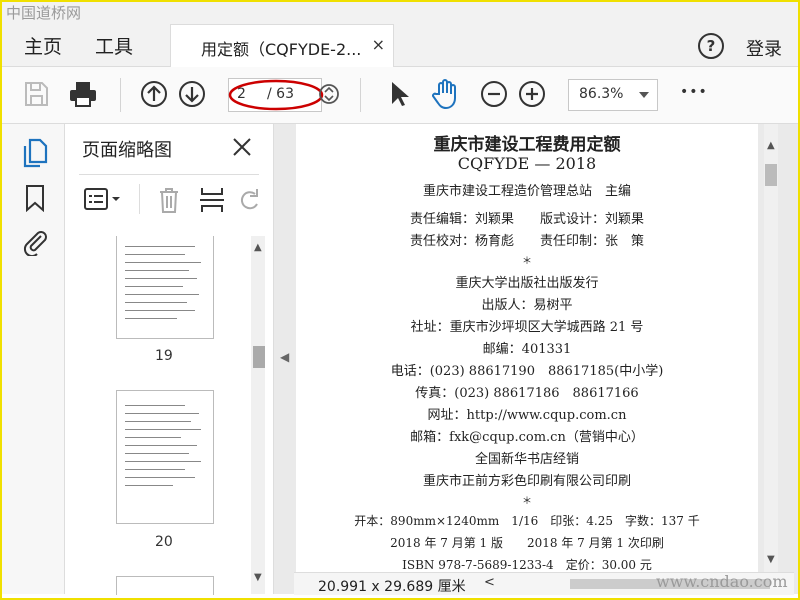 The width and height of the screenshot is (800, 600). Describe the element at coordinates (527, 327) in the screenshot. I see `doc-line: 社址：重庆市沙坪坝区大学城西路 21 号` at that location.